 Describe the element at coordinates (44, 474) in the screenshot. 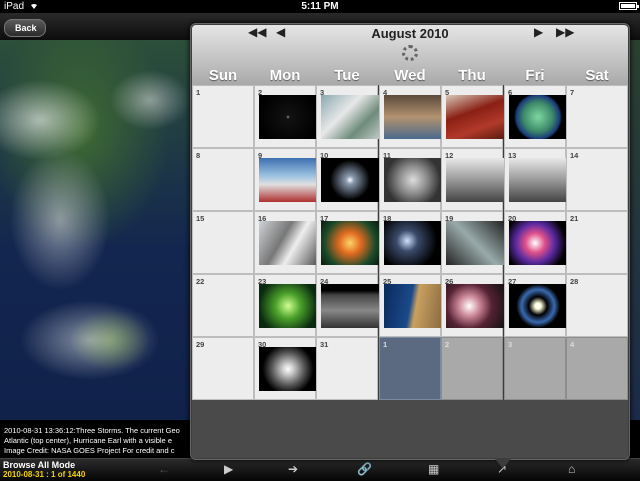

I see `mode-info: 2010-08-31 : 1 of 1440` at that location.